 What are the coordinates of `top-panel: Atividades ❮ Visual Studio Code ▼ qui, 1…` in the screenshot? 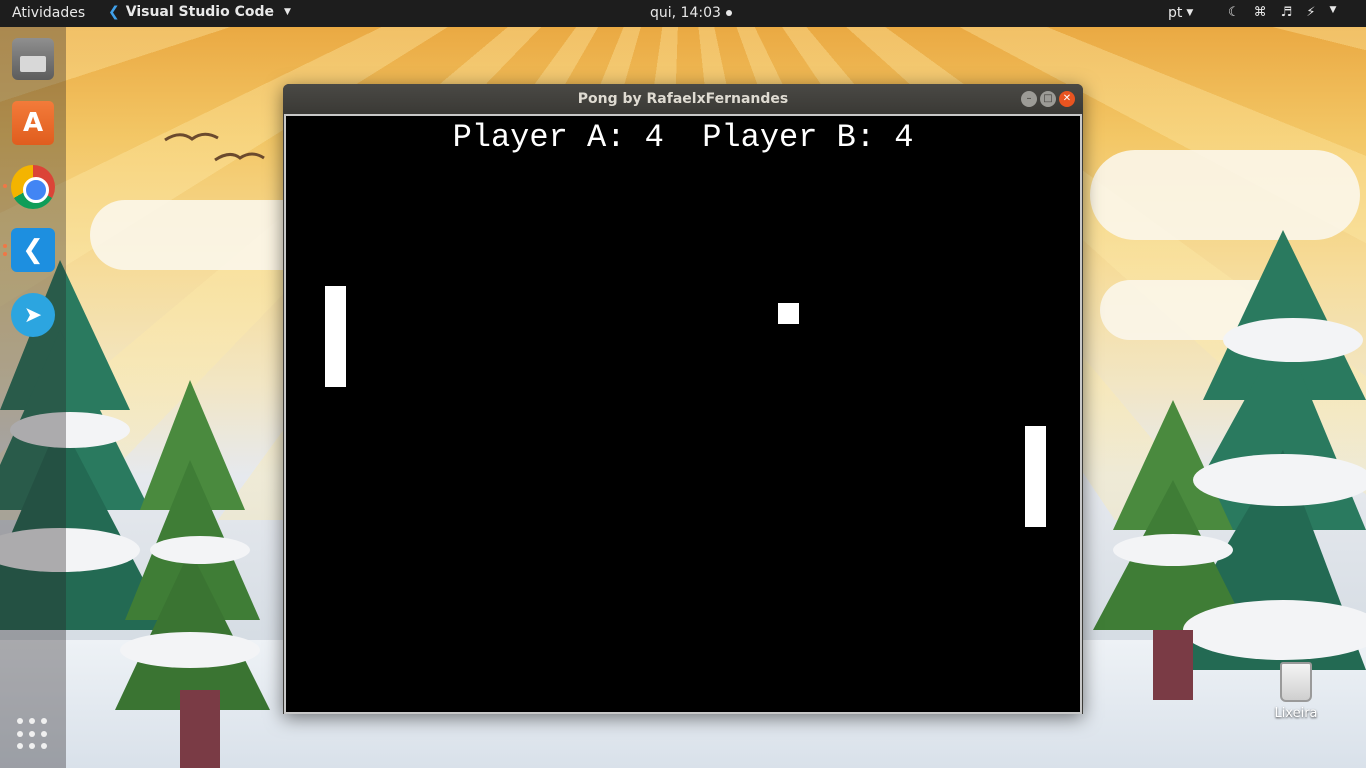 It's located at (683, 13).